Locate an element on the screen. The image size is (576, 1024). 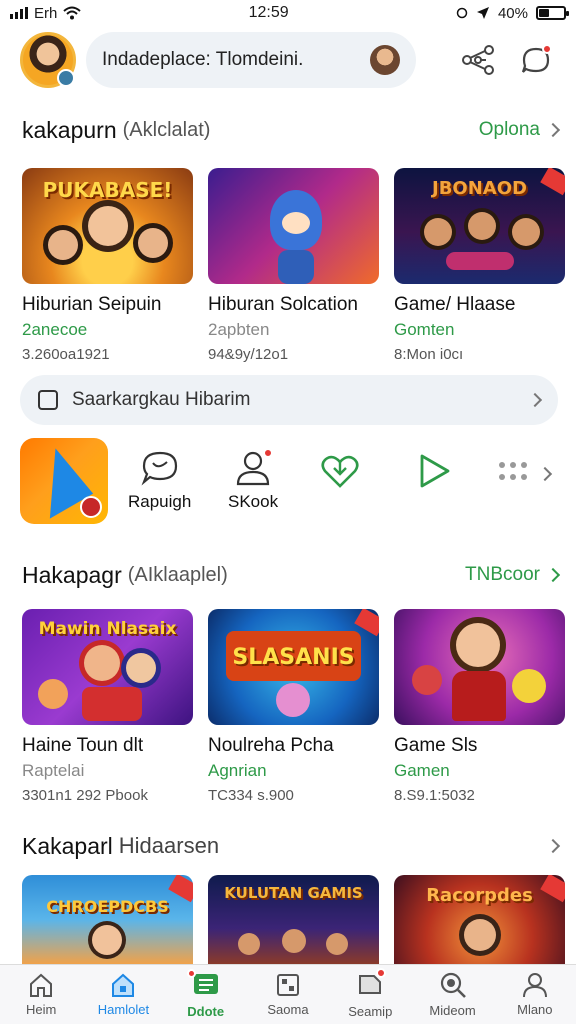
quick-action-more is located at coordinates (525, 471).